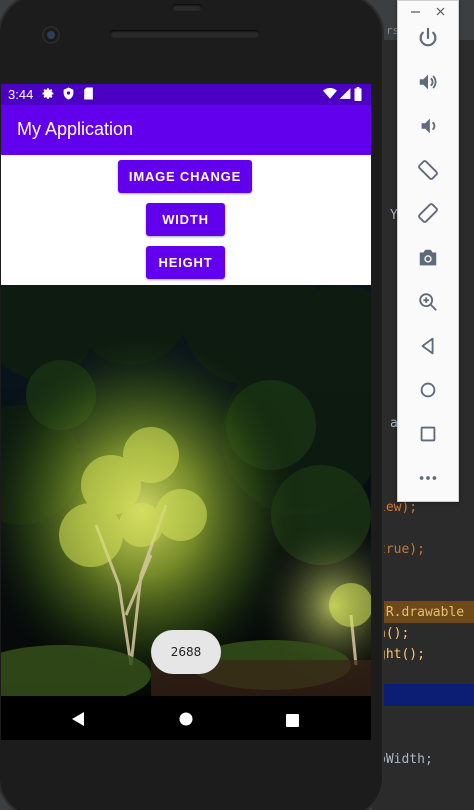 The image size is (474, 810). I want to click on status-bar: 3:44, so click(186, 94).